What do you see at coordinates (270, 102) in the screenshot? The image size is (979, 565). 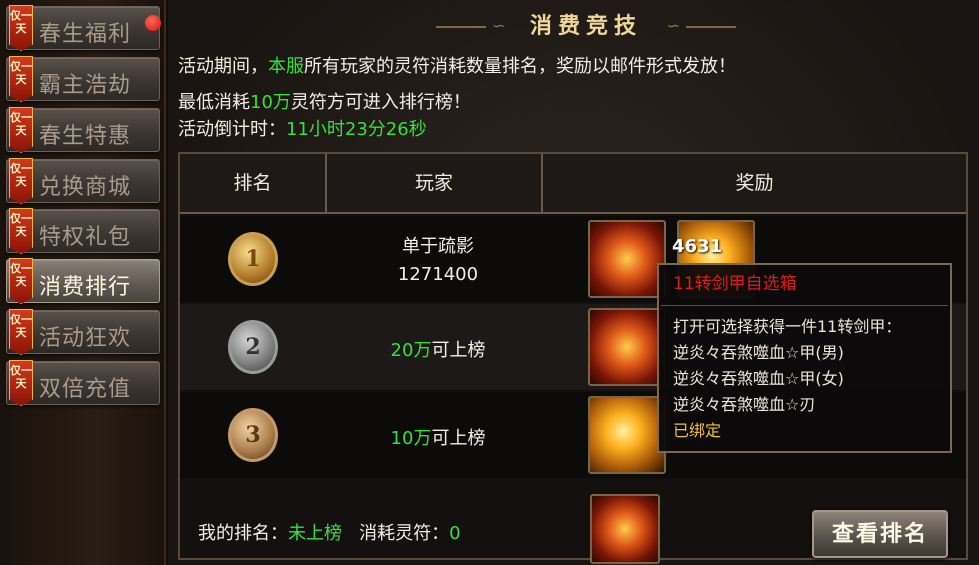 I see `info-highlight: 10万` at bounding box center [270, 102].